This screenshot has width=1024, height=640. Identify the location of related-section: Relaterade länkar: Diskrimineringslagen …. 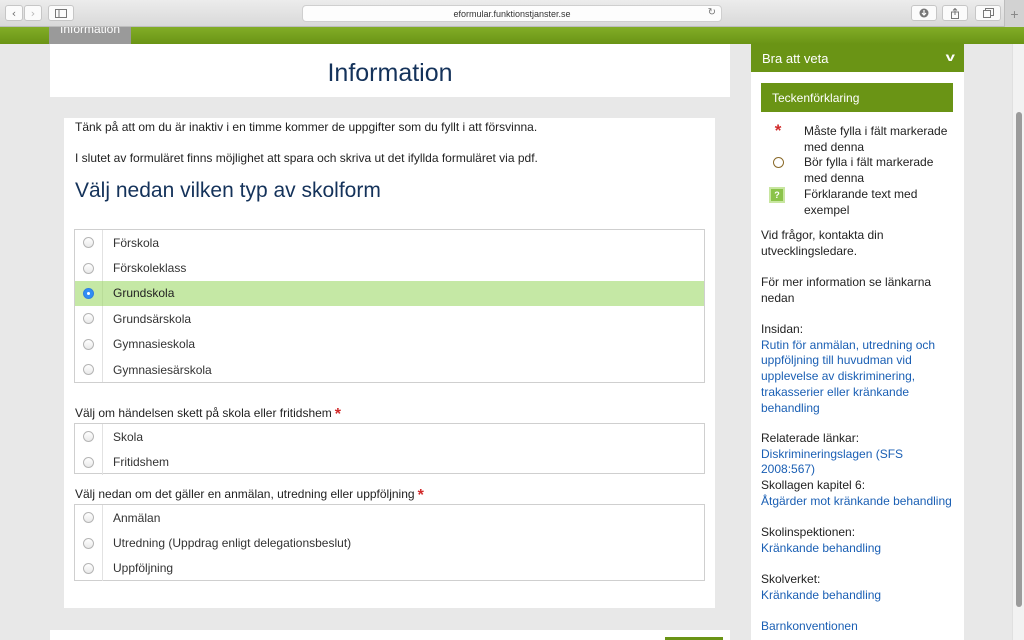
(859, 454).